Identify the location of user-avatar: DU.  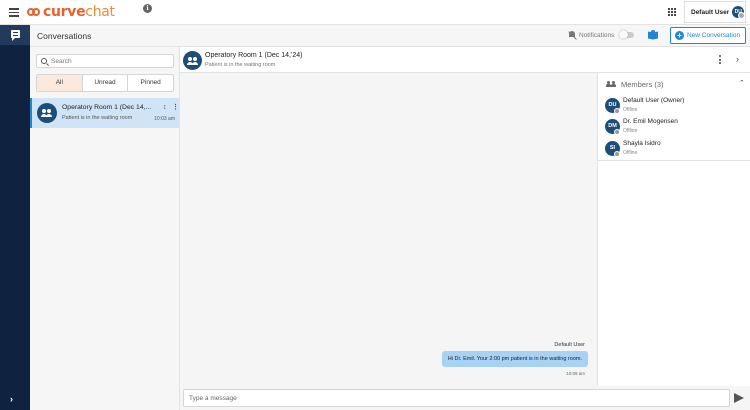
(739, 12).